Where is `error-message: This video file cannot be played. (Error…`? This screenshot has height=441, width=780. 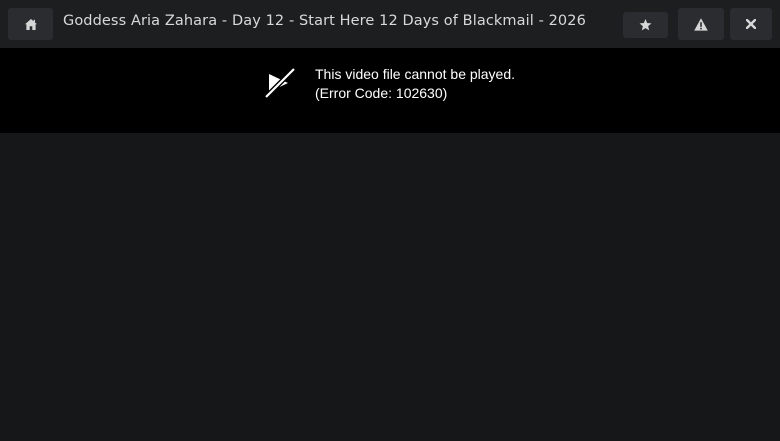 error-message: This video file cannot be played. (Error… is located at coordinates (415, 84).